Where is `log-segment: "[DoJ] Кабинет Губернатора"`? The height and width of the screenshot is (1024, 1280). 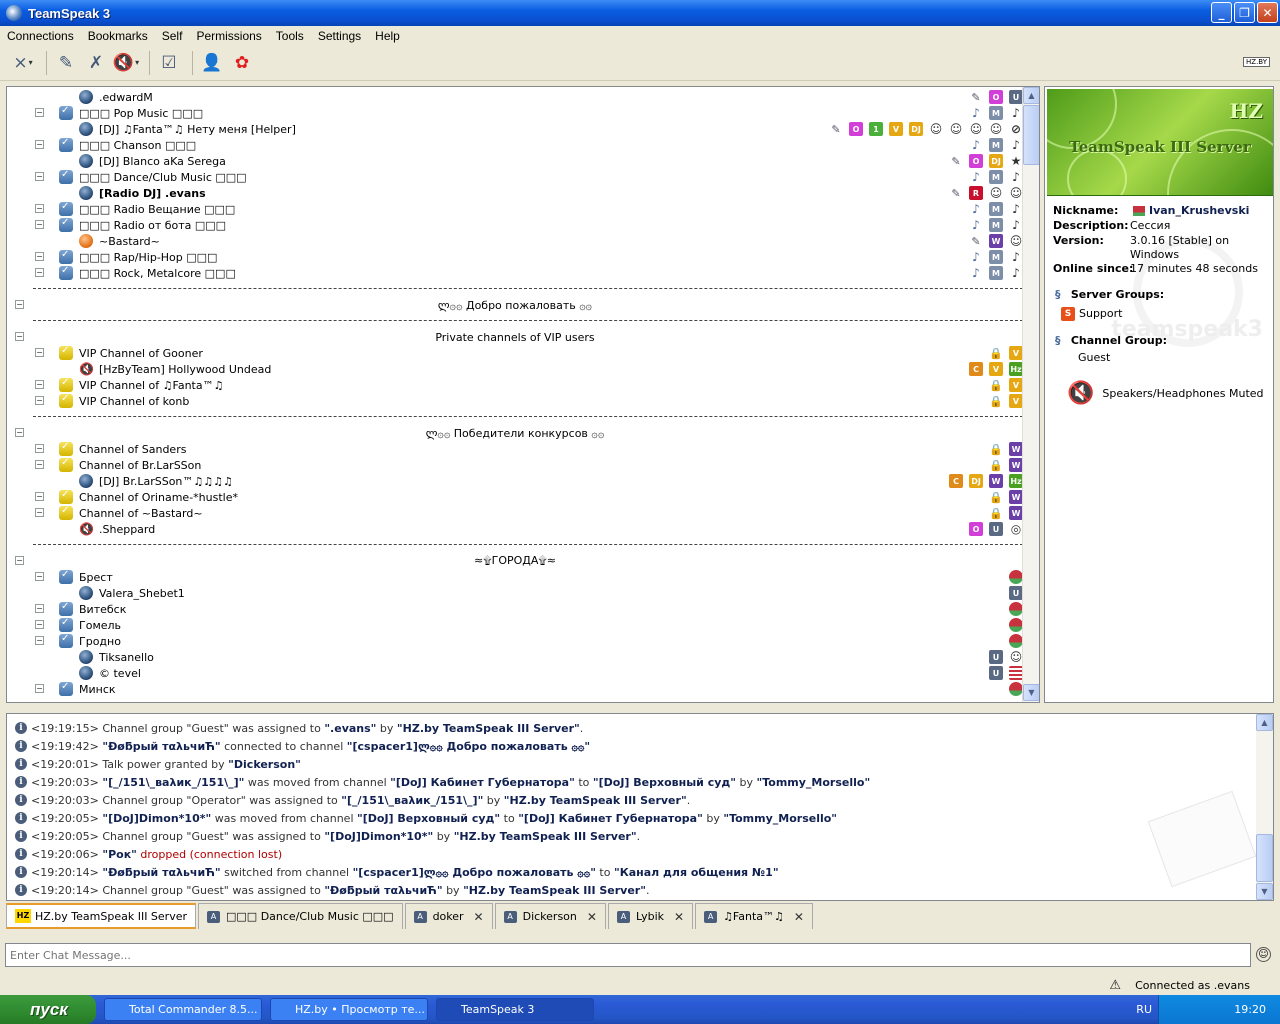
log-segment: "[DoJ] Кабинет Губернатора" is located at coordinates (482, 782).